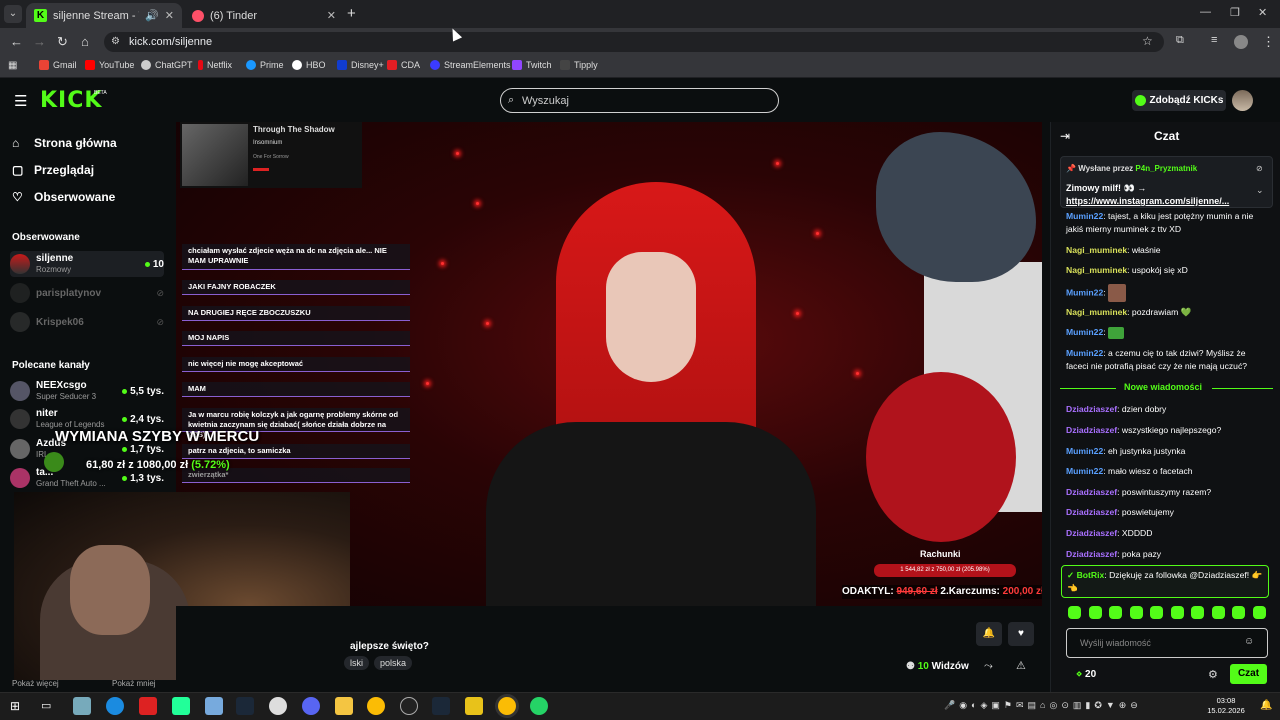  What do you see at coordinates (311, 706) in the screenshot?
I see `discord-icon` at bounding box center [311, 706].